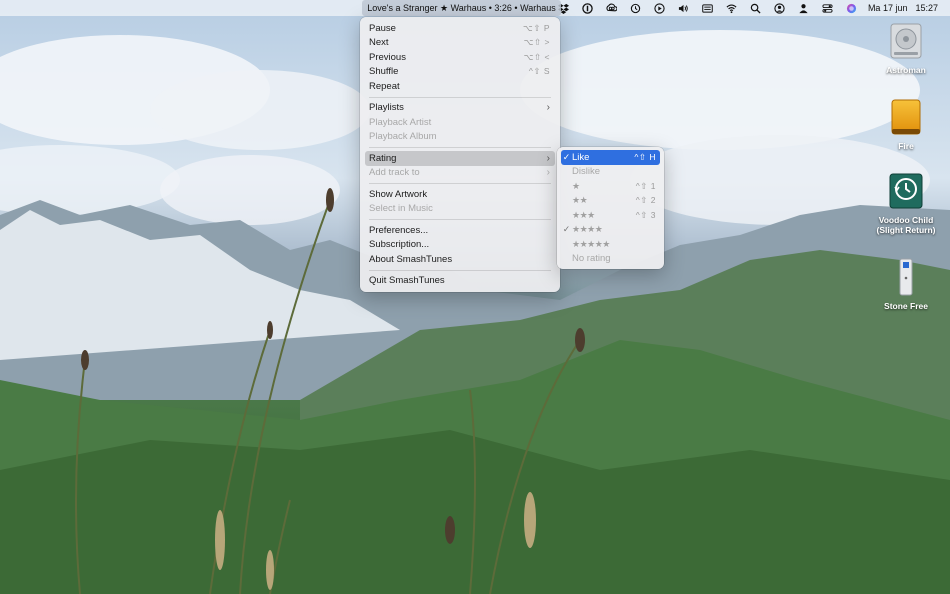  Describe the element at coordinates (460, 28) in the screenshot. I see `menu-item-pause: Pause ⌥⇧ P` at that location.